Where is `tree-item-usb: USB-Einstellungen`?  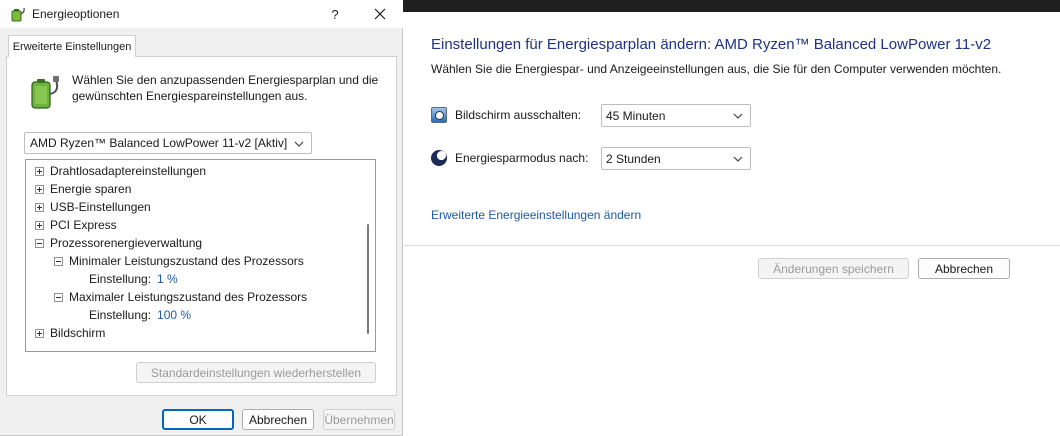 tree-item-usb: USB-Einstellungen is located at coordinates (93, 207).